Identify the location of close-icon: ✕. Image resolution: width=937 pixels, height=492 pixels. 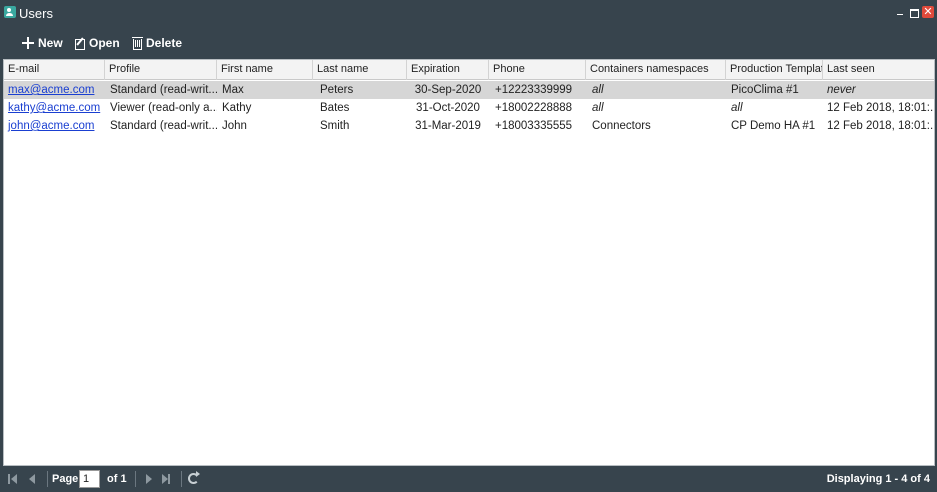
(928, 12).